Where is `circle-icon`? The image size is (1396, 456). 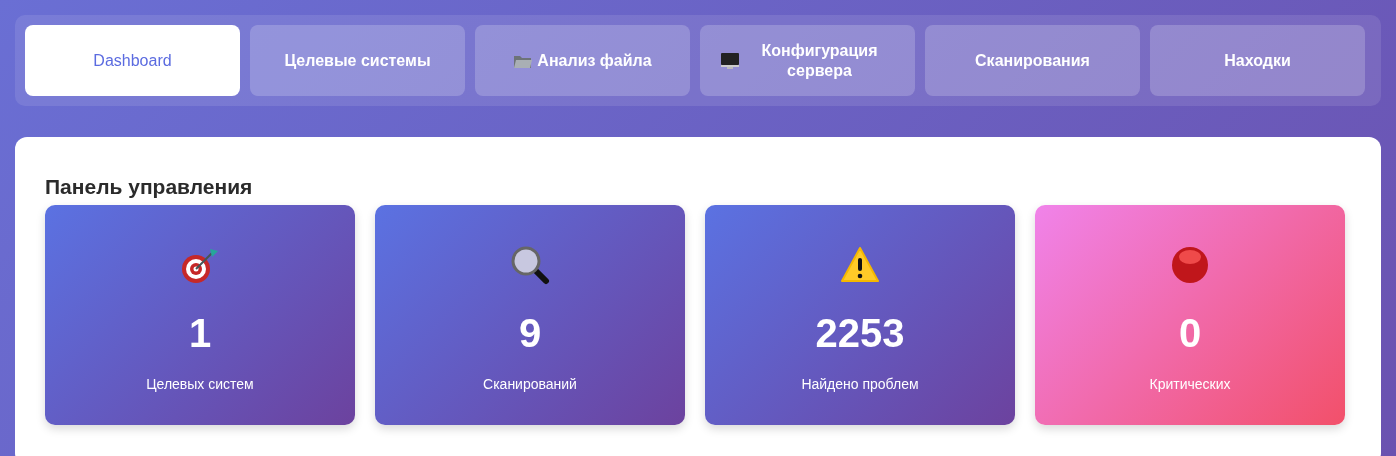
circle-icon is located at coordinates (1190, 265).